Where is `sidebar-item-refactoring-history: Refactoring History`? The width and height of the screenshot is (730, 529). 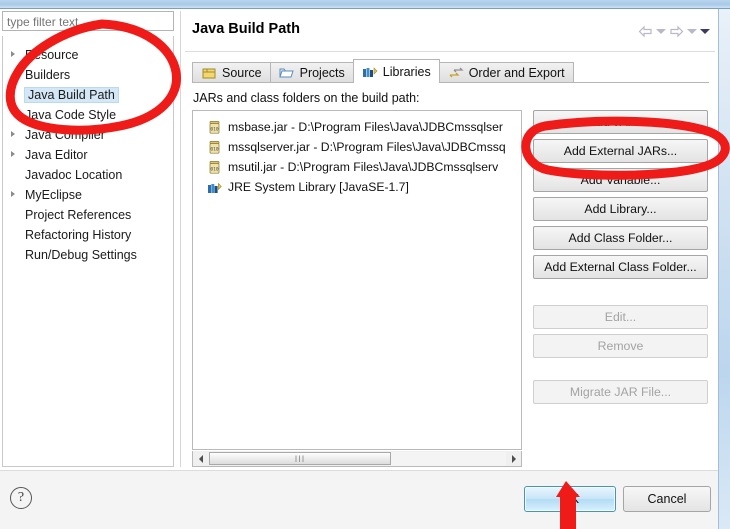
sidebar-item-refactoring-history: Refactoring History is located at coordinates (88, 235).